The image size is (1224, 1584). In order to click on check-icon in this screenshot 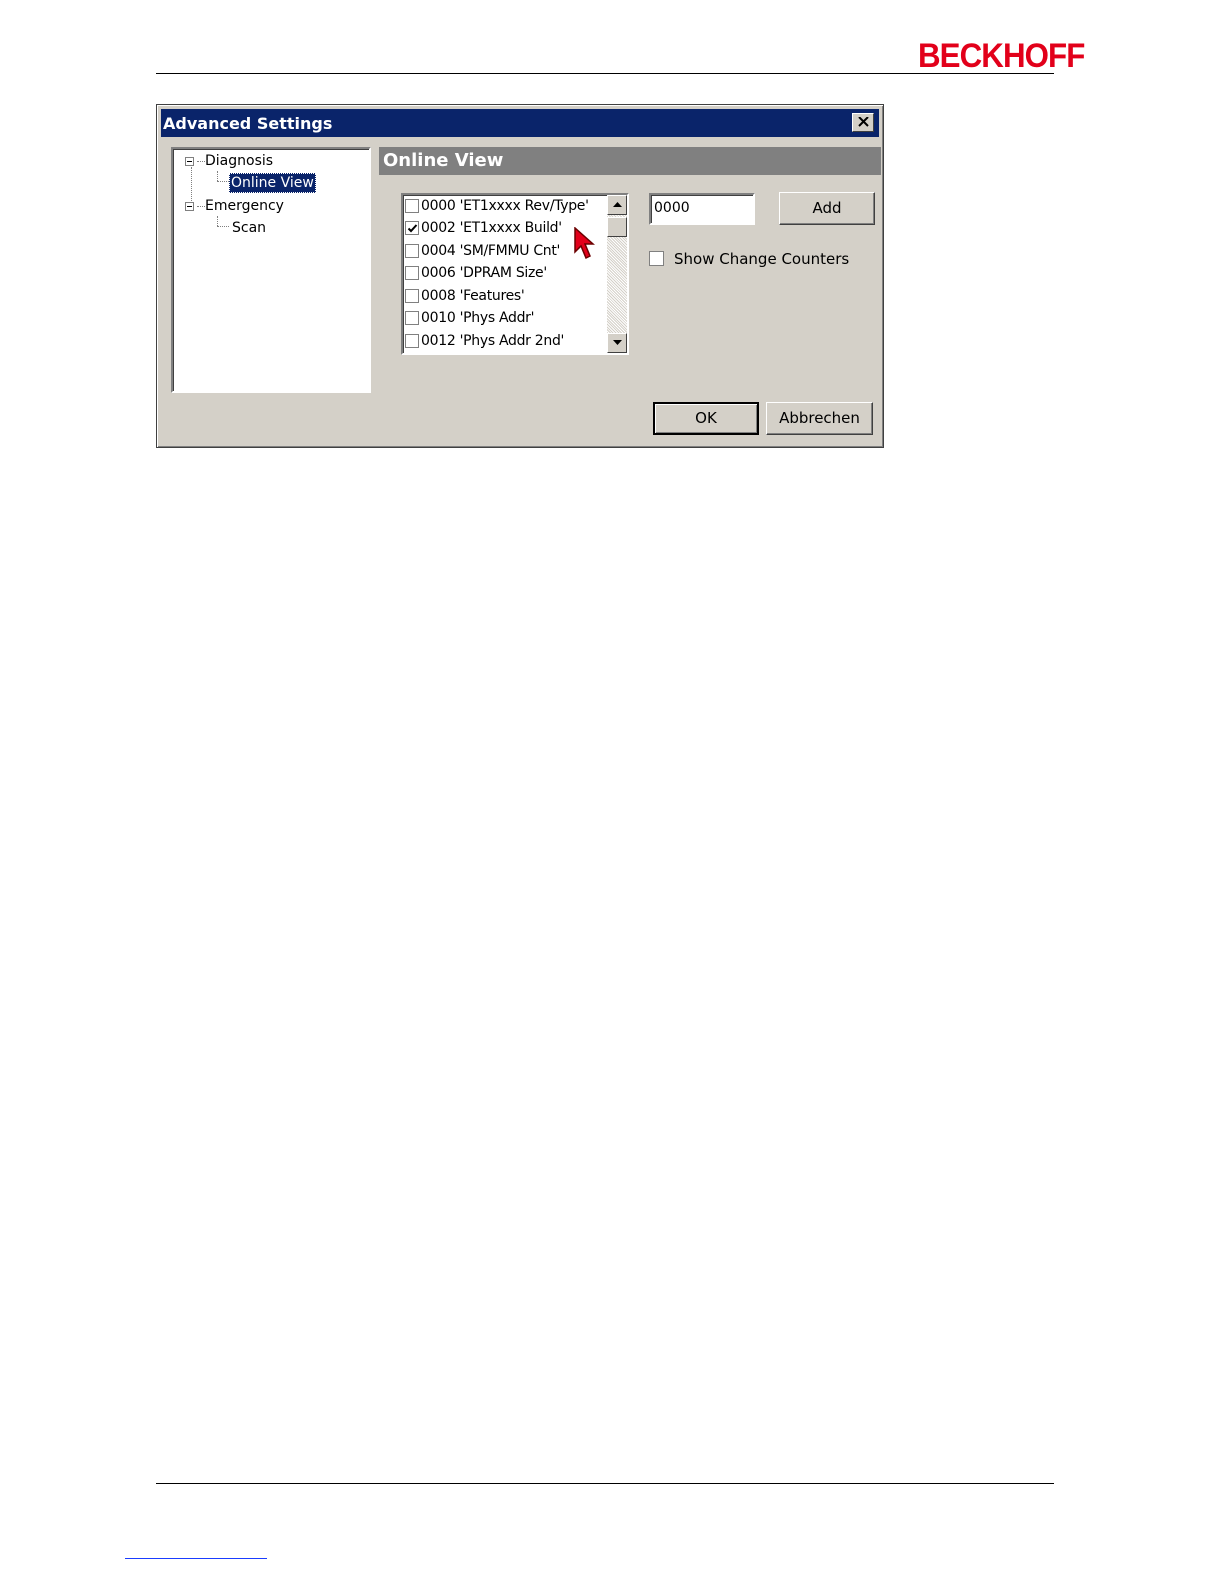, I will do `click(412, 228)`.